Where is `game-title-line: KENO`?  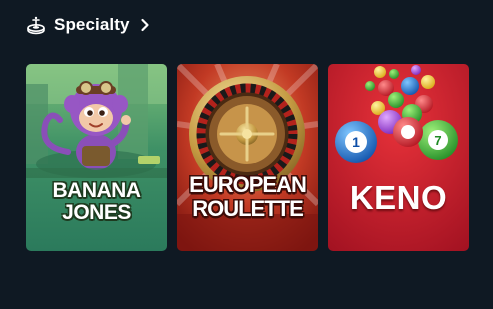
game-title-line: KENO is located at coordinates (398, 197).